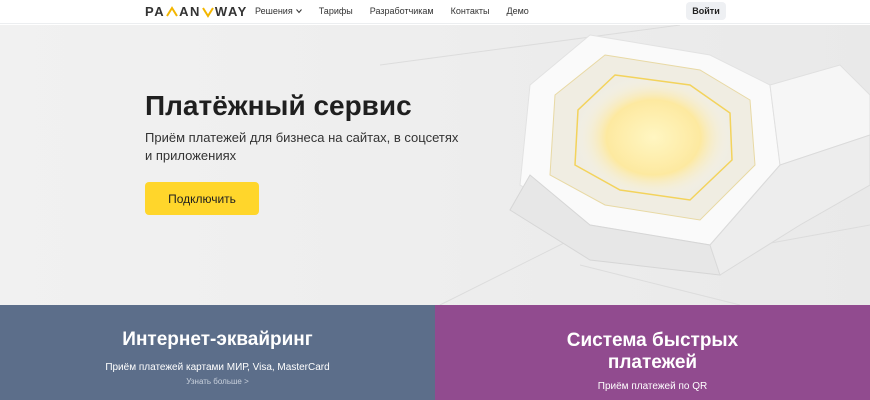 The height and width of the screenshot is (400, 870). I want to click on connect-button: Подключить, so click(202, 198).